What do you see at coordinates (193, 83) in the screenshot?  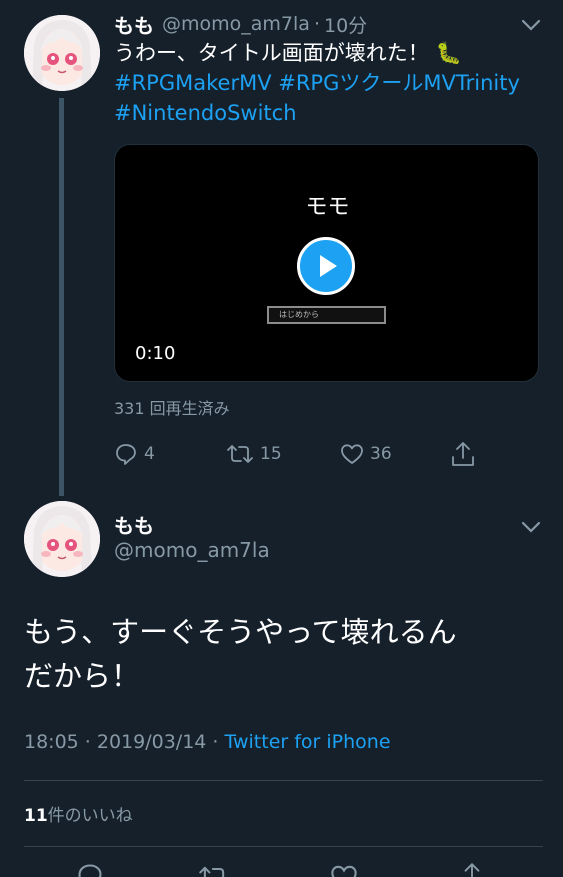 I see `hashtag-link: #RPGMakerMV` at bounding box center [193, 83].